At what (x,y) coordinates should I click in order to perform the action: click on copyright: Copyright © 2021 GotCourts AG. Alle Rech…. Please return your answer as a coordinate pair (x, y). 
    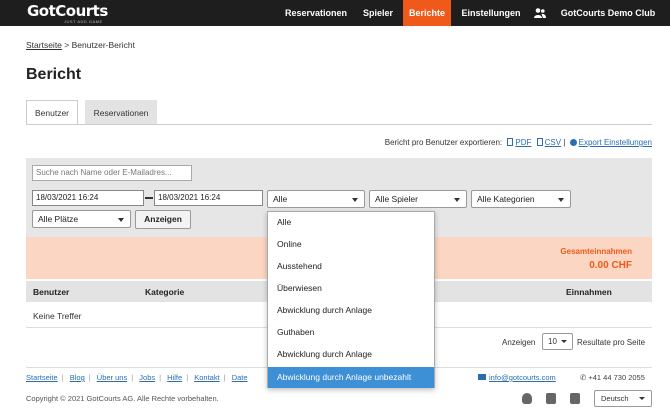
    Looking at the image, I should click on (122, 398).